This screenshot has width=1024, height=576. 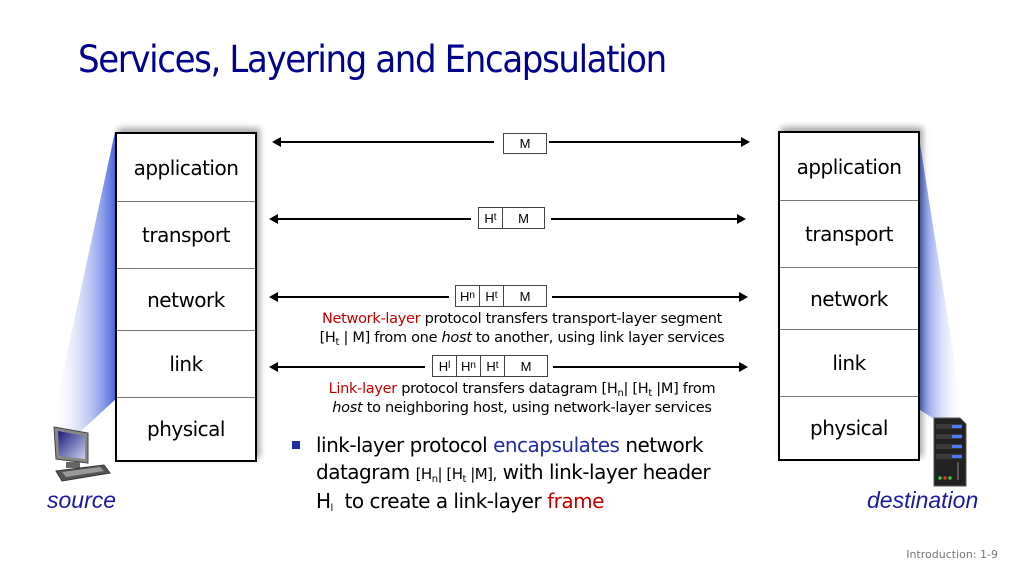 I want to click on bullet-text: link-layer protocol, so click(x=405, y=445).